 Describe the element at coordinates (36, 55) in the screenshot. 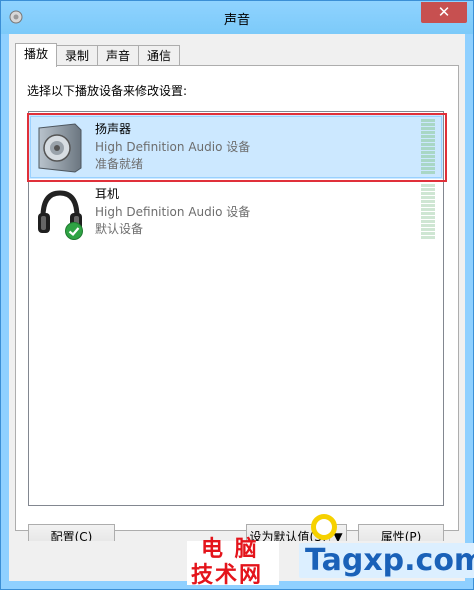

I see `tab-playback: 播放` at that location.